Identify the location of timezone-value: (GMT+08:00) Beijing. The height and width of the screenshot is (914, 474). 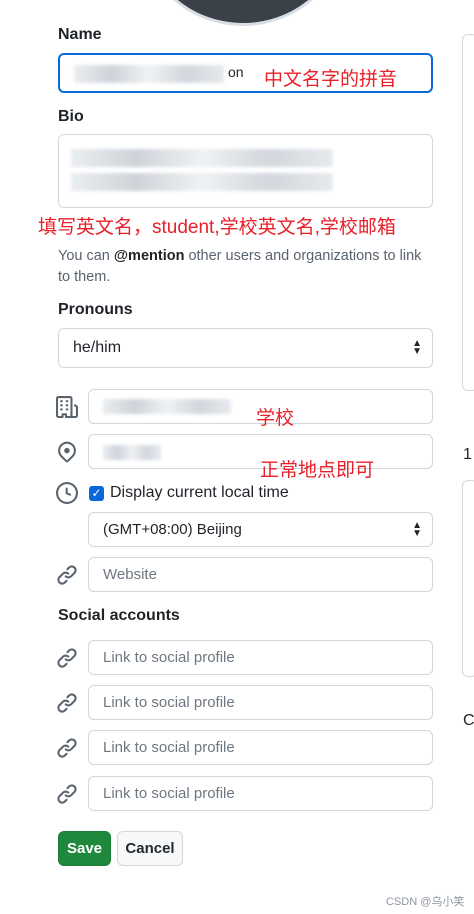
(172, 529).